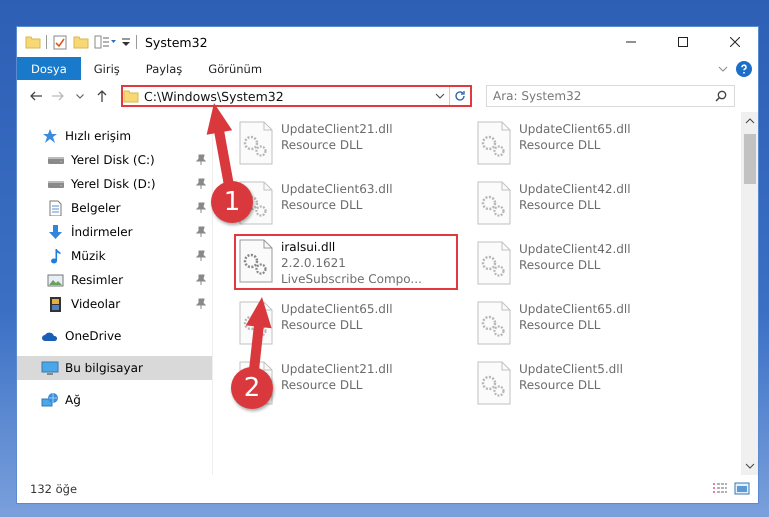 This screenshot has width=769, height=517. Describe the element at coordinates (750, 159) in the screenshot. I see `scroll-thumb` at that location.